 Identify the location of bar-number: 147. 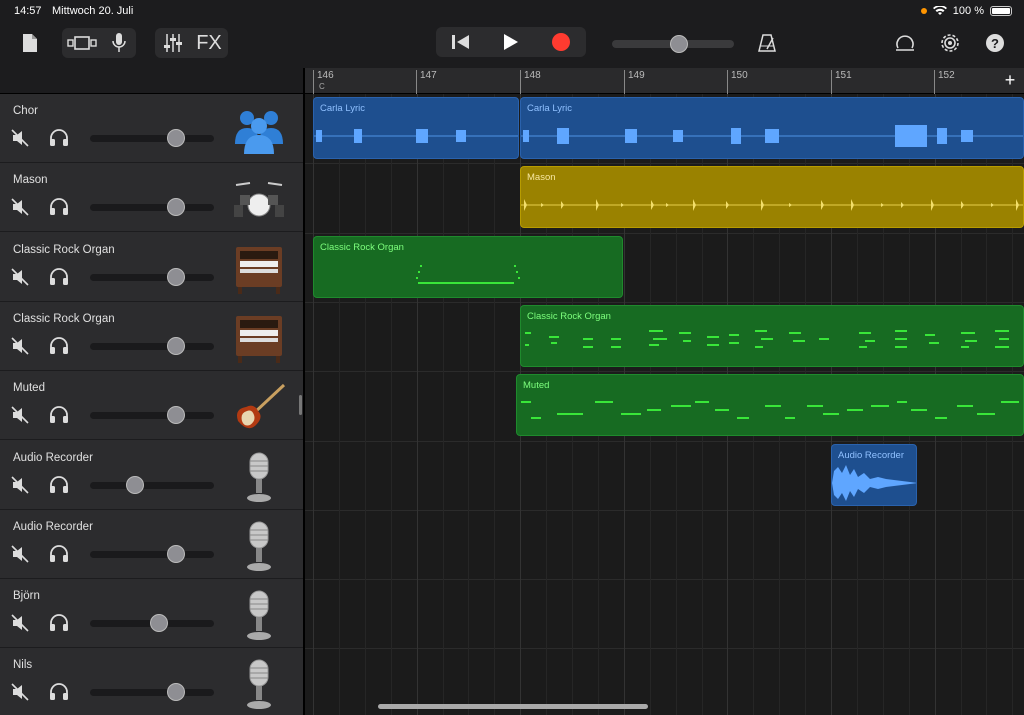
(426, 82).